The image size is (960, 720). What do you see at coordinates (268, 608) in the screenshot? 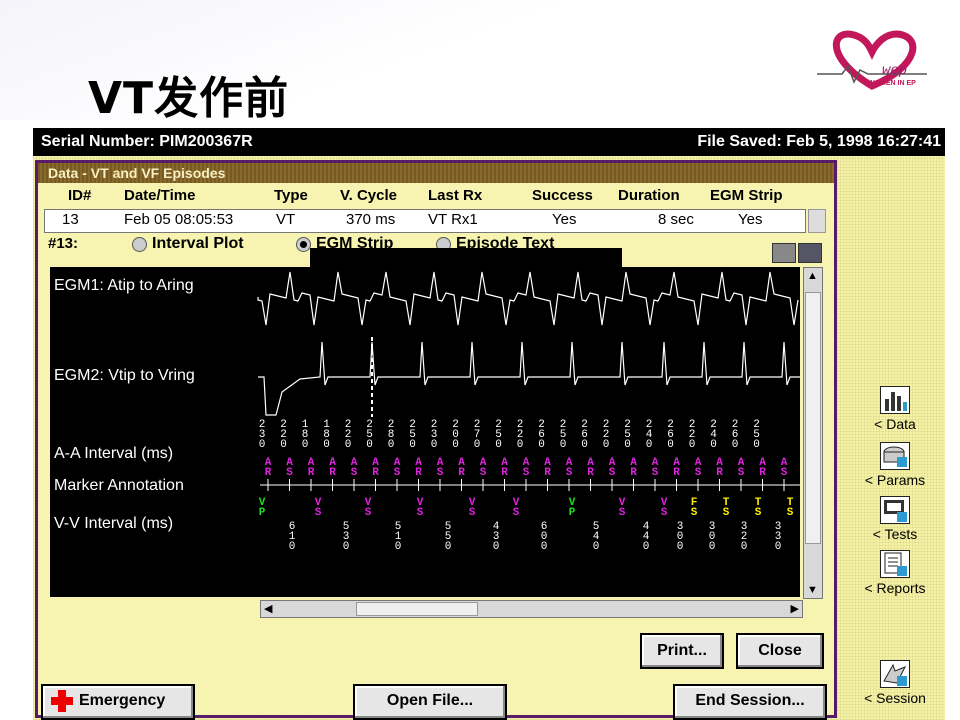
I see `scroll-left-icon: ◀` at bounding box center [268, 608].